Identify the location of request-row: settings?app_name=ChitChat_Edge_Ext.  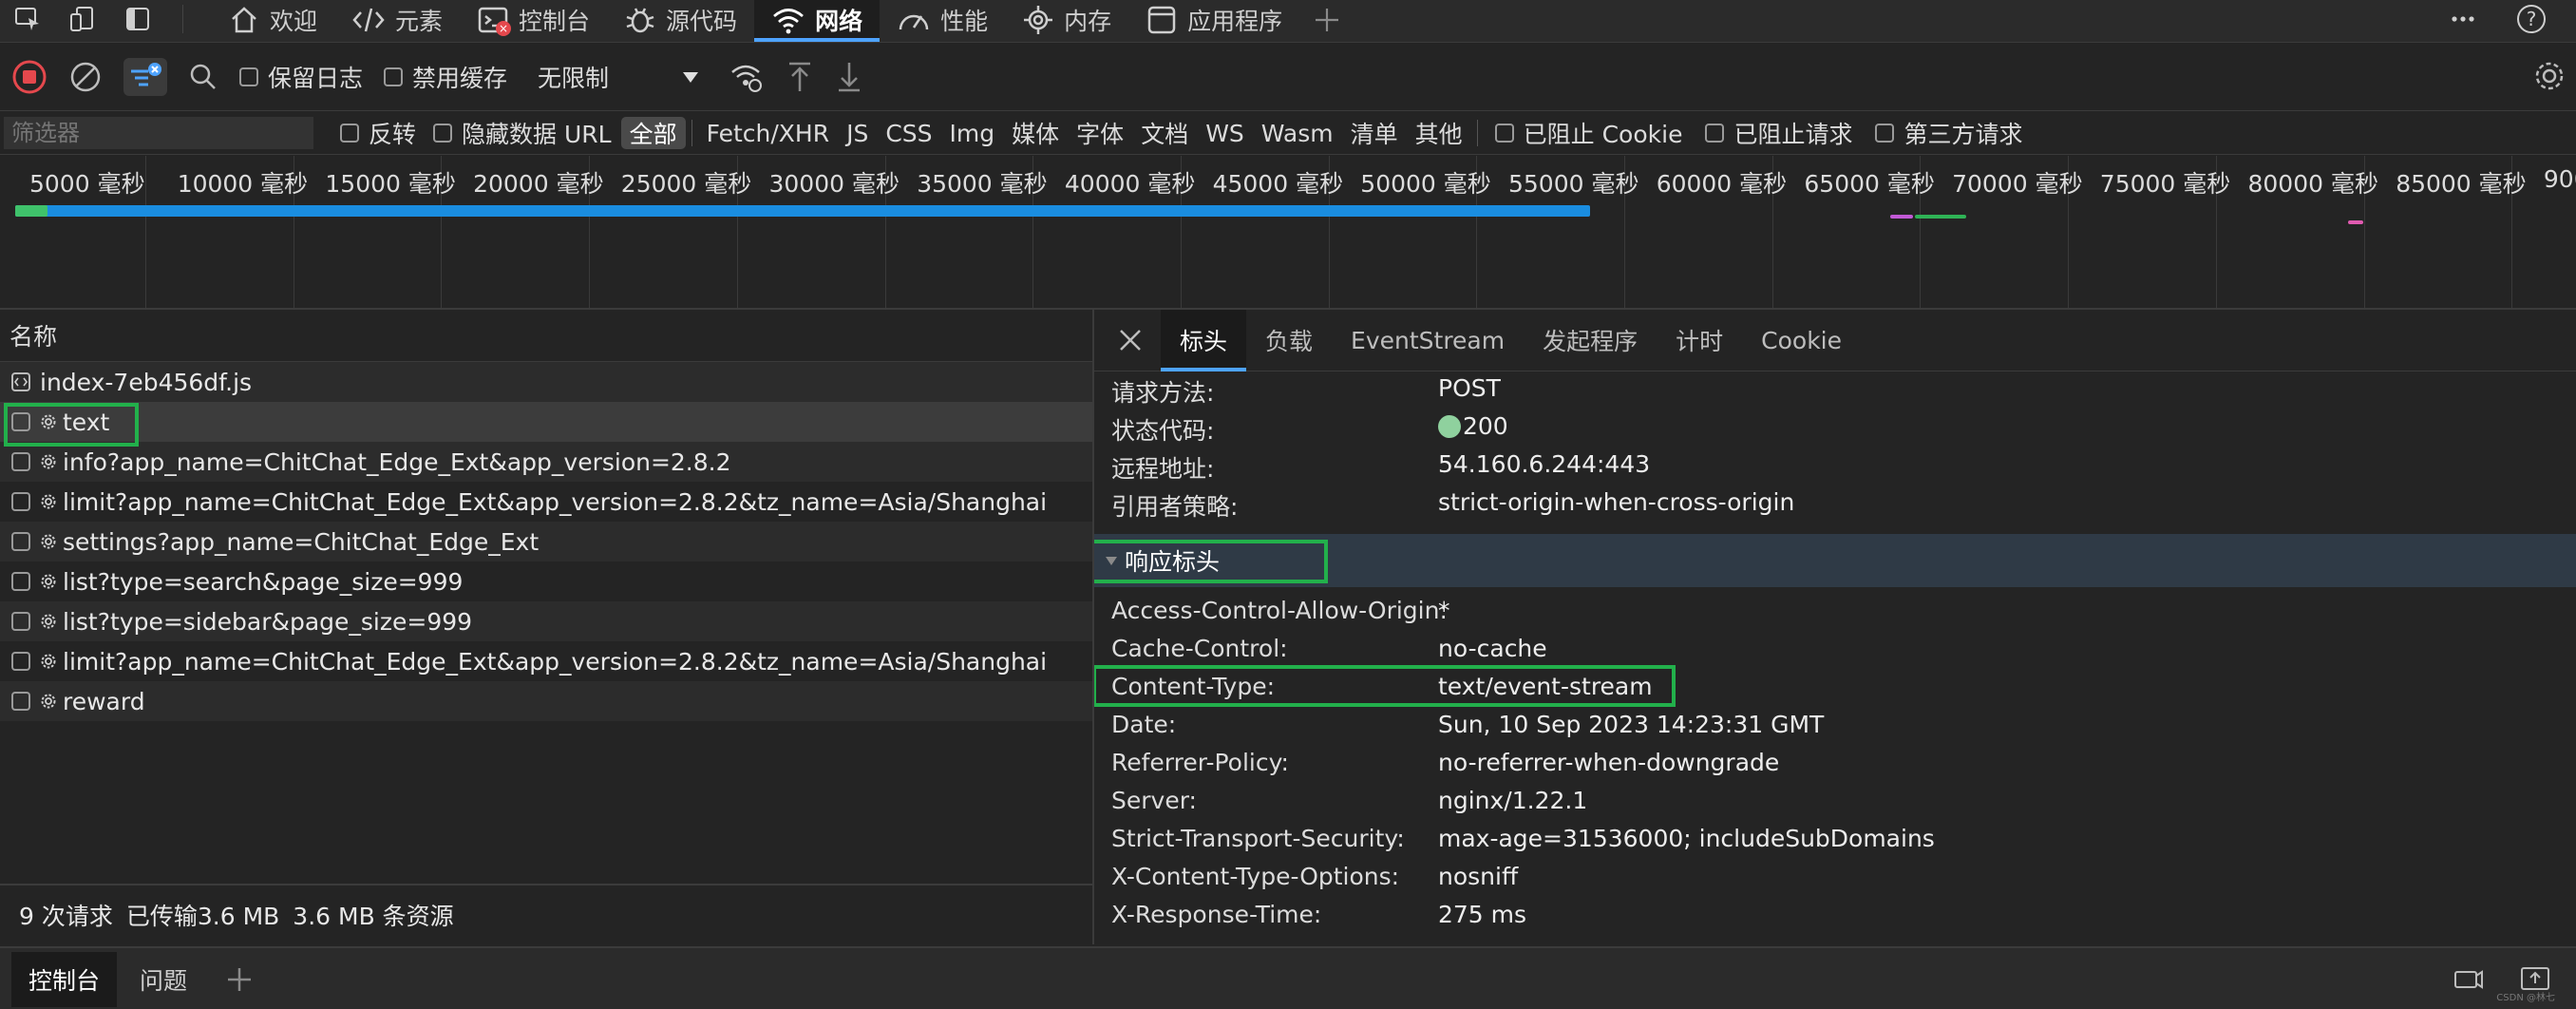
(546, 542).